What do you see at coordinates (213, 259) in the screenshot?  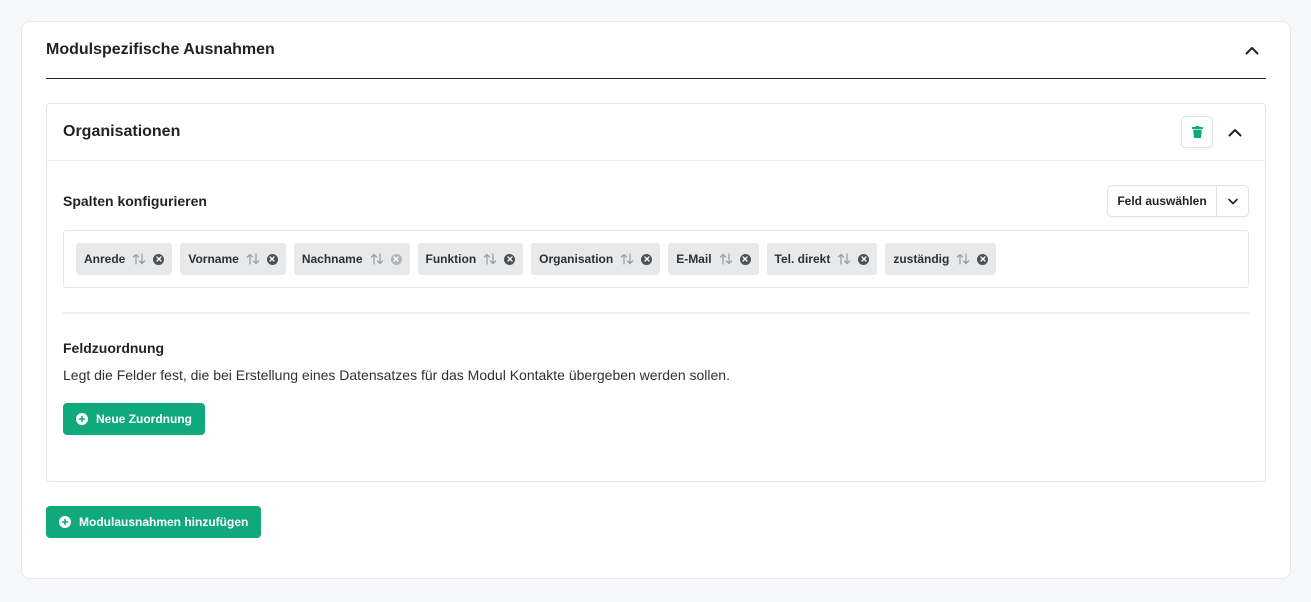 I see `column-chip-label: Vorname` at bounding box center [213, 259].